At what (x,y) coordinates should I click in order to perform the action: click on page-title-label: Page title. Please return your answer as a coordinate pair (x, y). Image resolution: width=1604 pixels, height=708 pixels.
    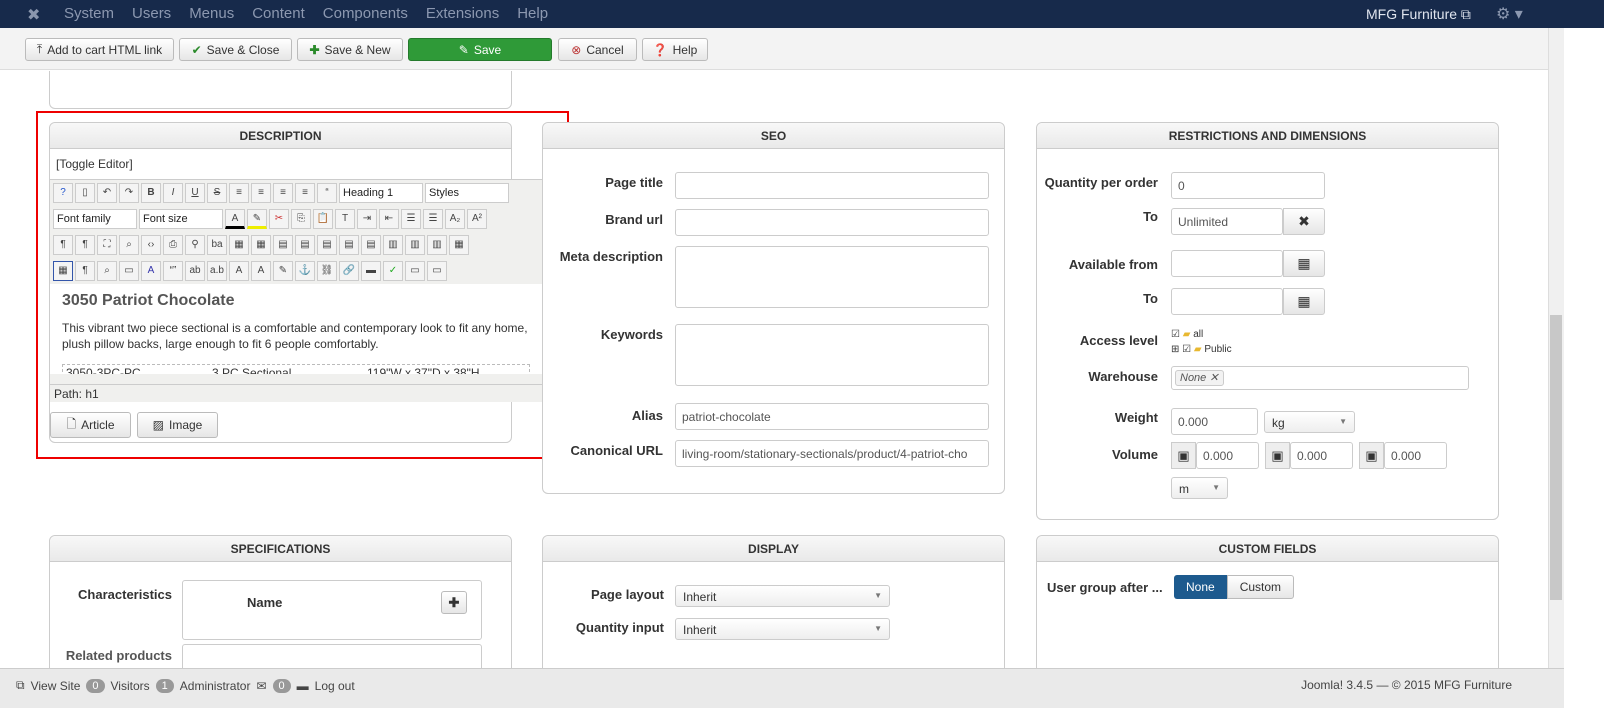
    Looking at the image, I should click on (634, 182).